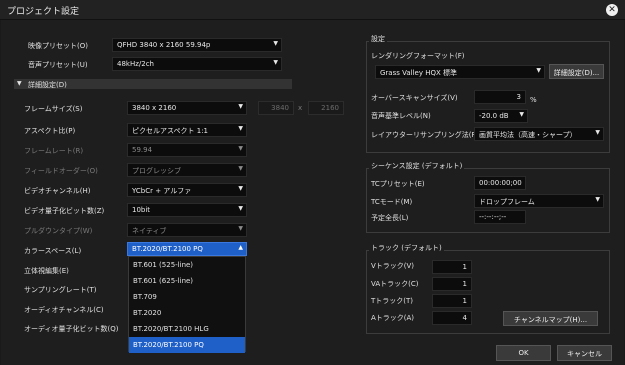 Image resolution: width=625 pixels, height=365 pixels. What do you see at coordinates (47, 85) in the screenshot?
I see `details-toggle-label: 詳細設定(D)` at bounding box center [47, 85].